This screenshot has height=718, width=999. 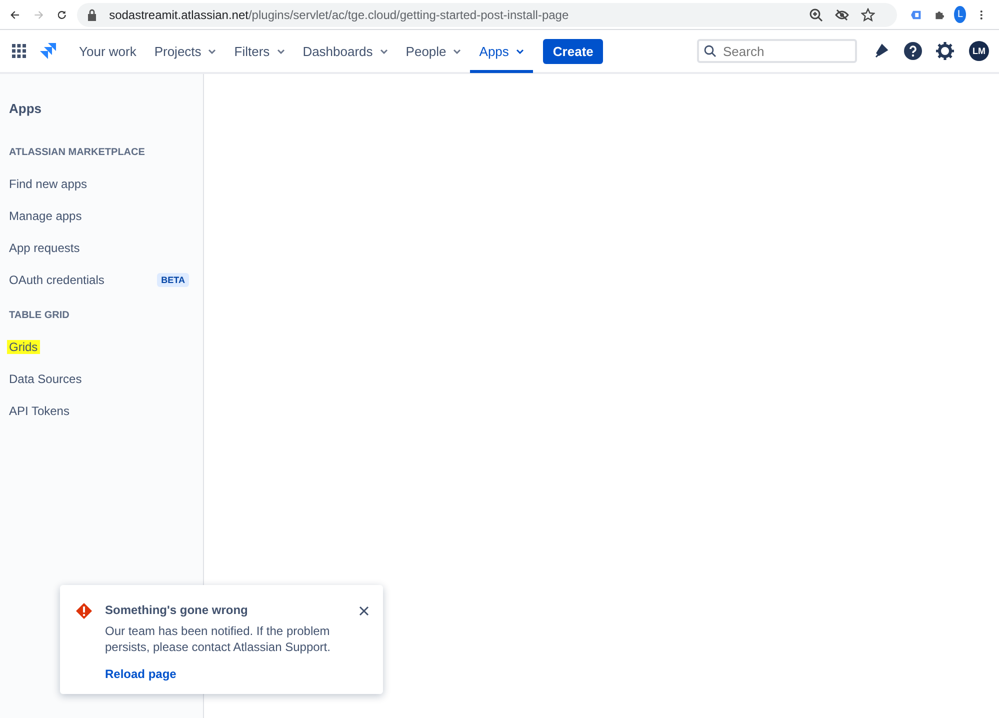 What do you see at coordinates (960, 14) in the screenshot?
I see `profile-avatar: L` at bounding box center [960, 14].